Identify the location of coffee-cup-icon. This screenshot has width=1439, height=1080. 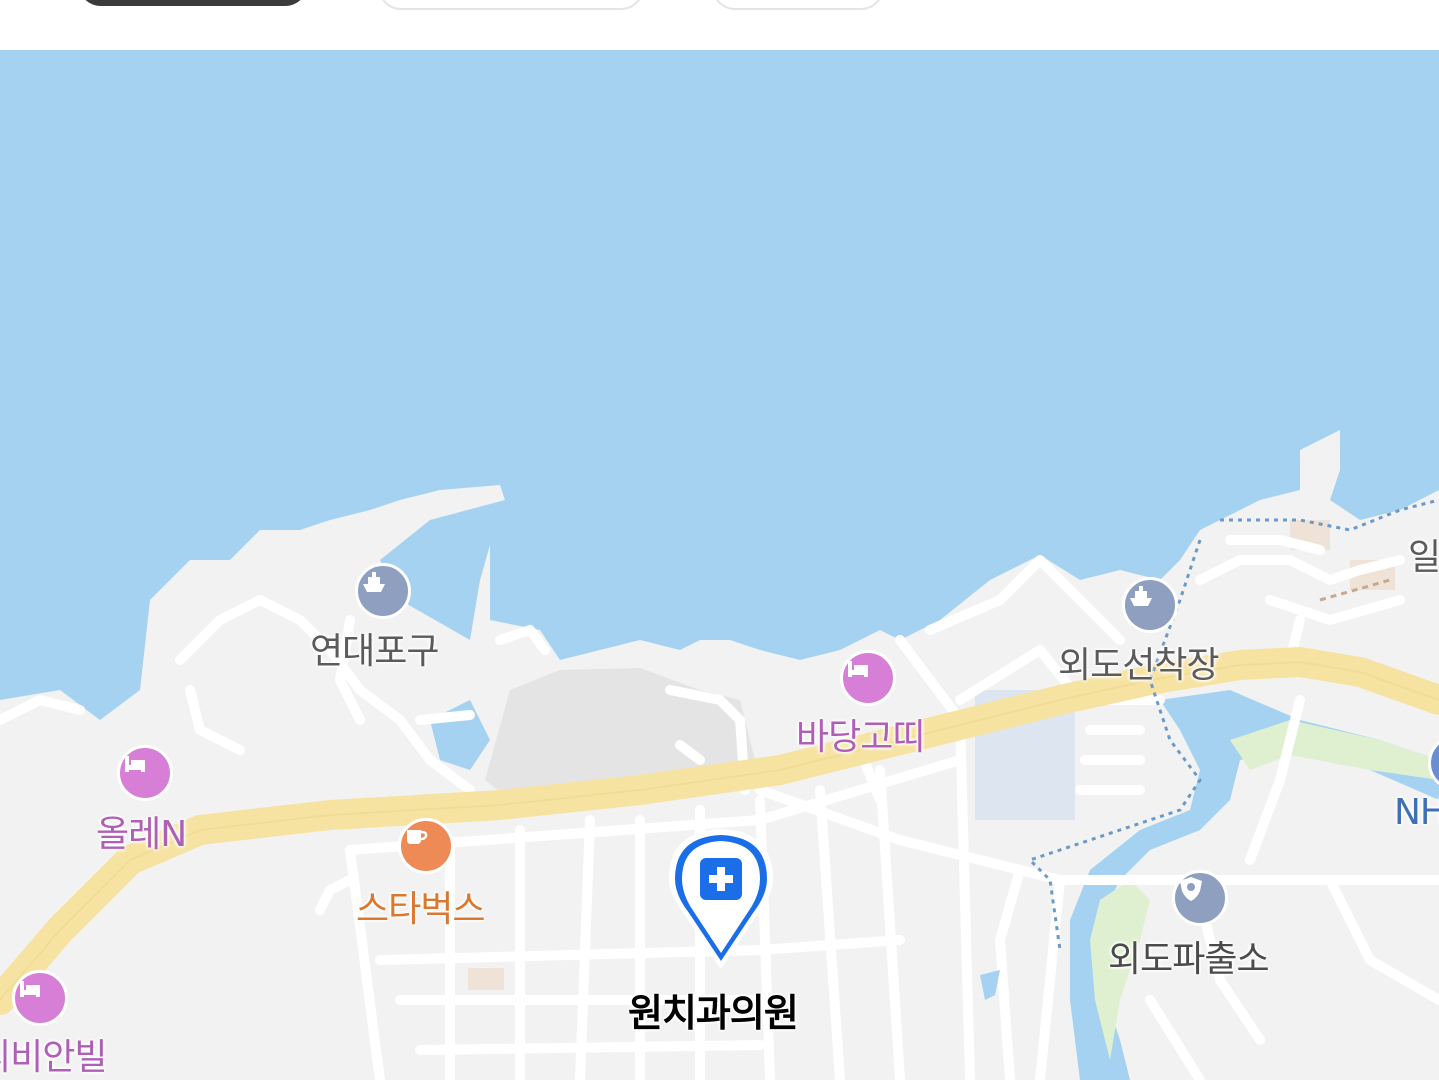
(426, 846).